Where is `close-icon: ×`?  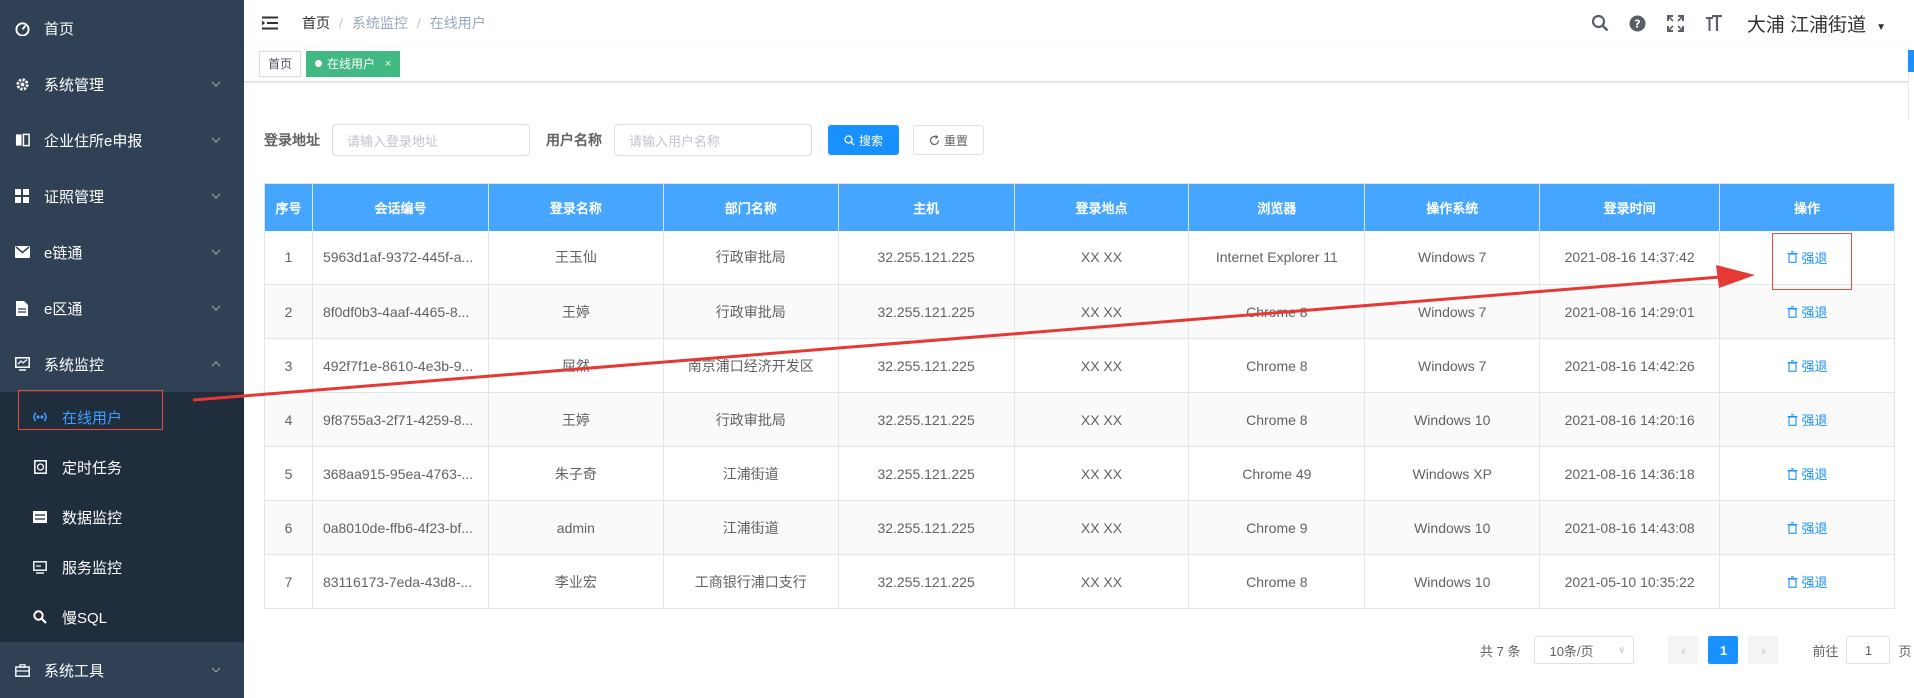
close-icon: × is located at coordinates (388, 64).